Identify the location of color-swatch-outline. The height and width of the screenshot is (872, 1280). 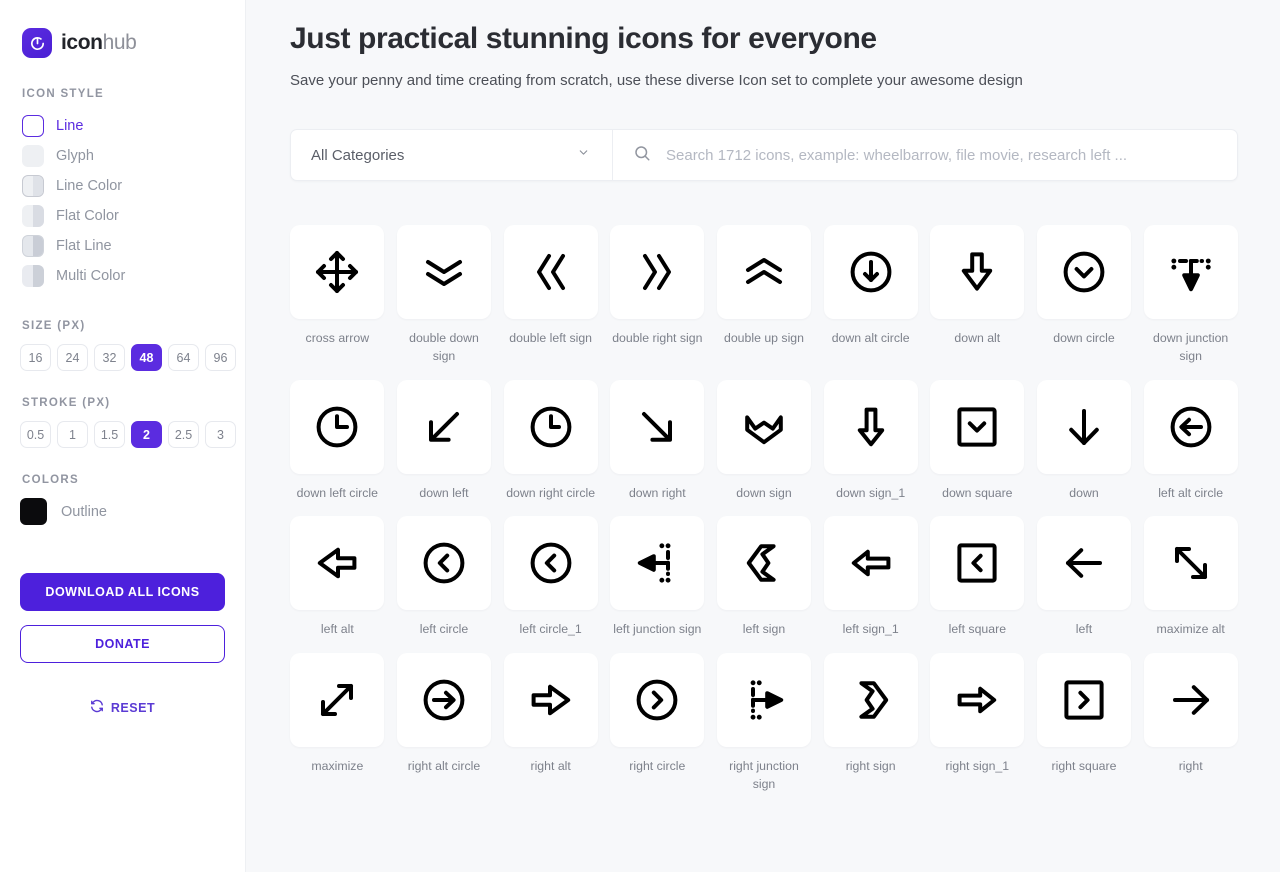
(33, 511).